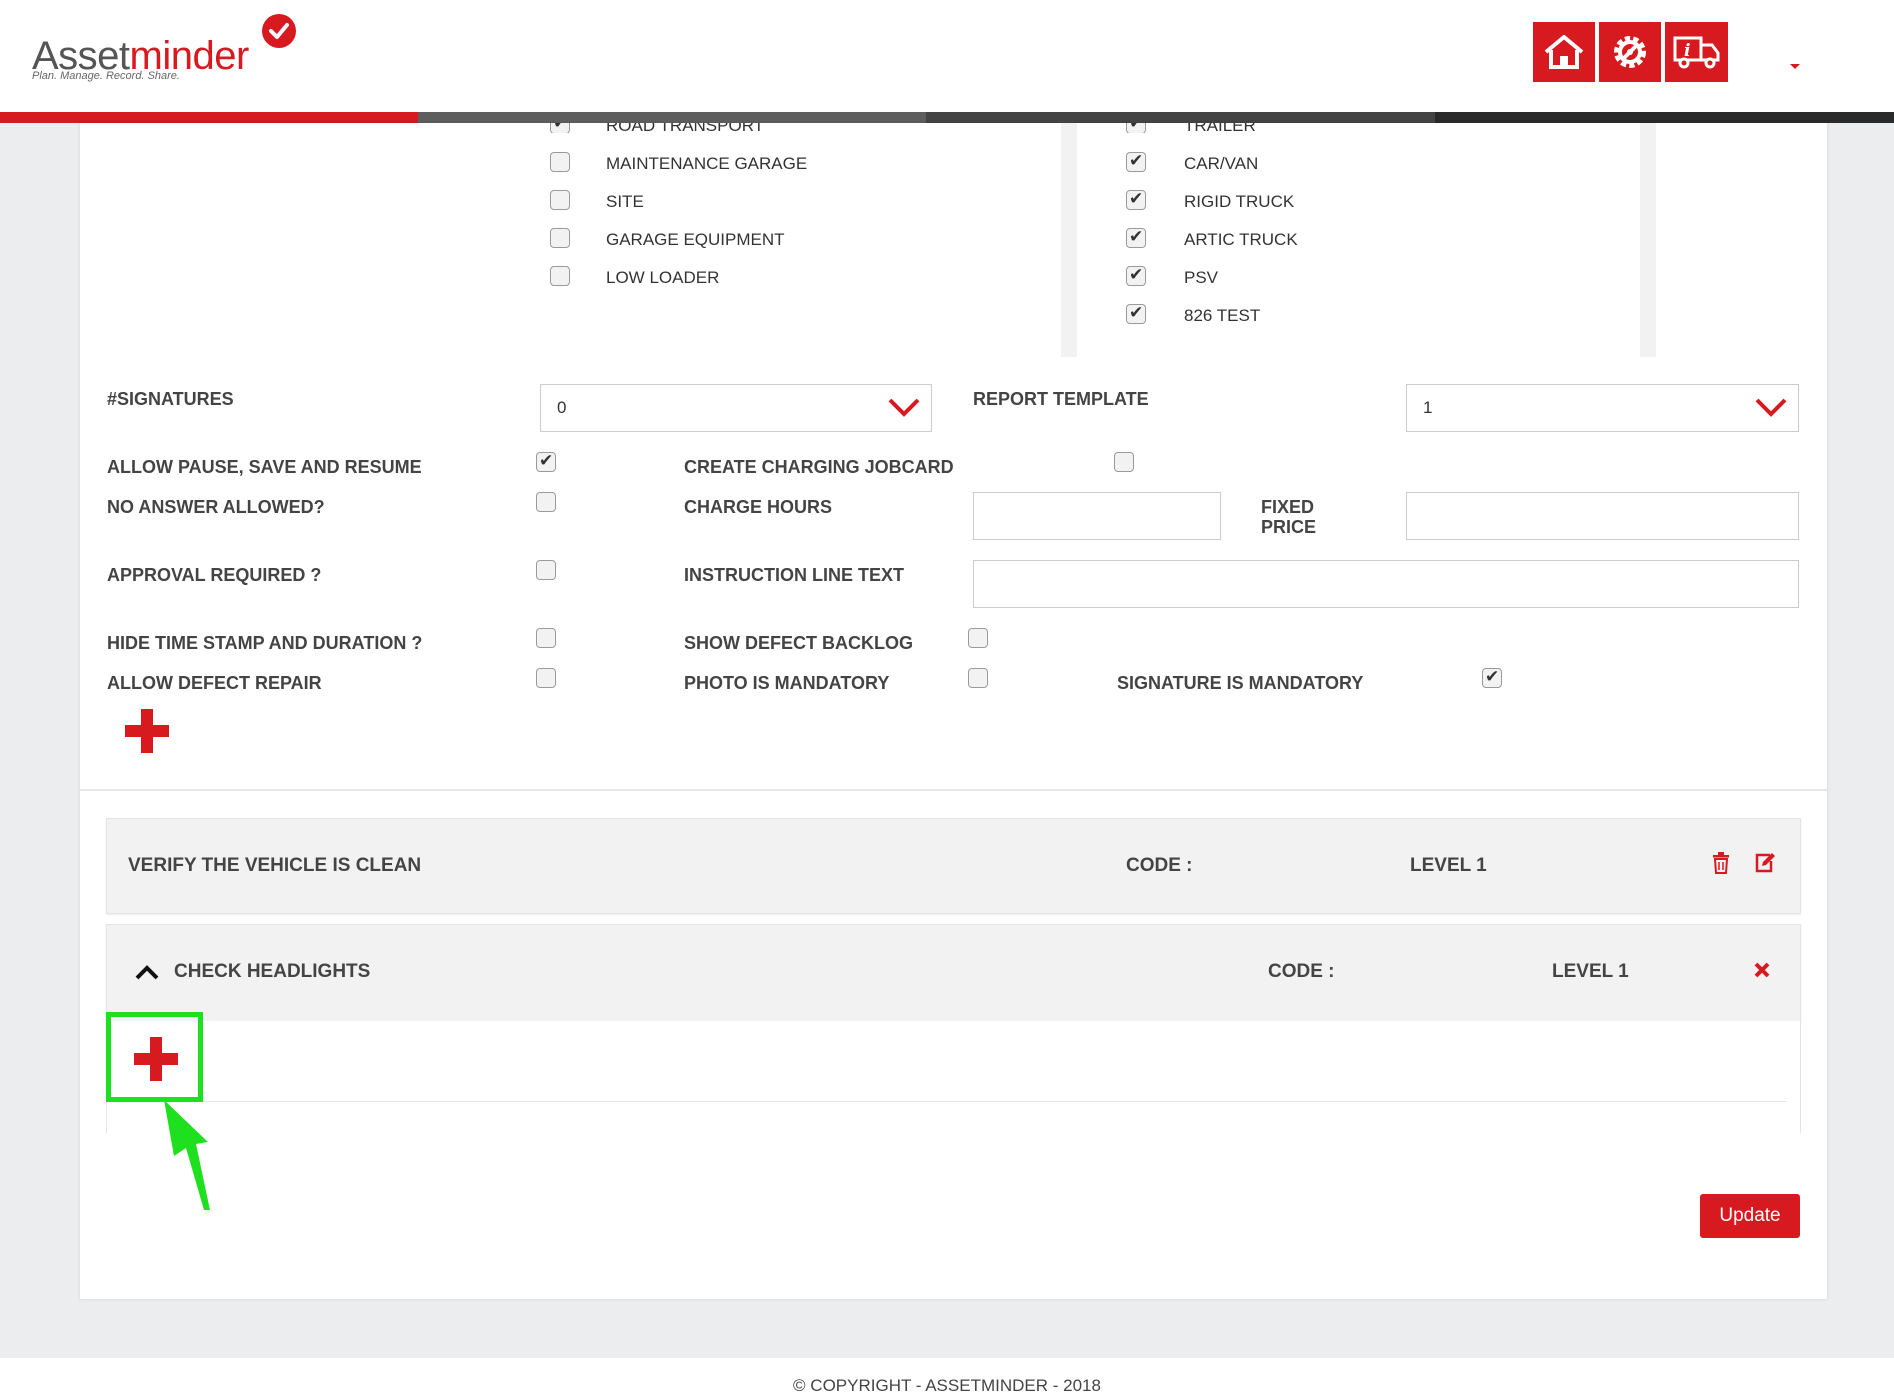 Image resolution: width=1894 pixels, height=1396 pixels. What do you see at coordinates (707, 163) in the screenshot?
I see `left-type-label: MAINTENANCE GARAGE` at bounding box center [707, 163].